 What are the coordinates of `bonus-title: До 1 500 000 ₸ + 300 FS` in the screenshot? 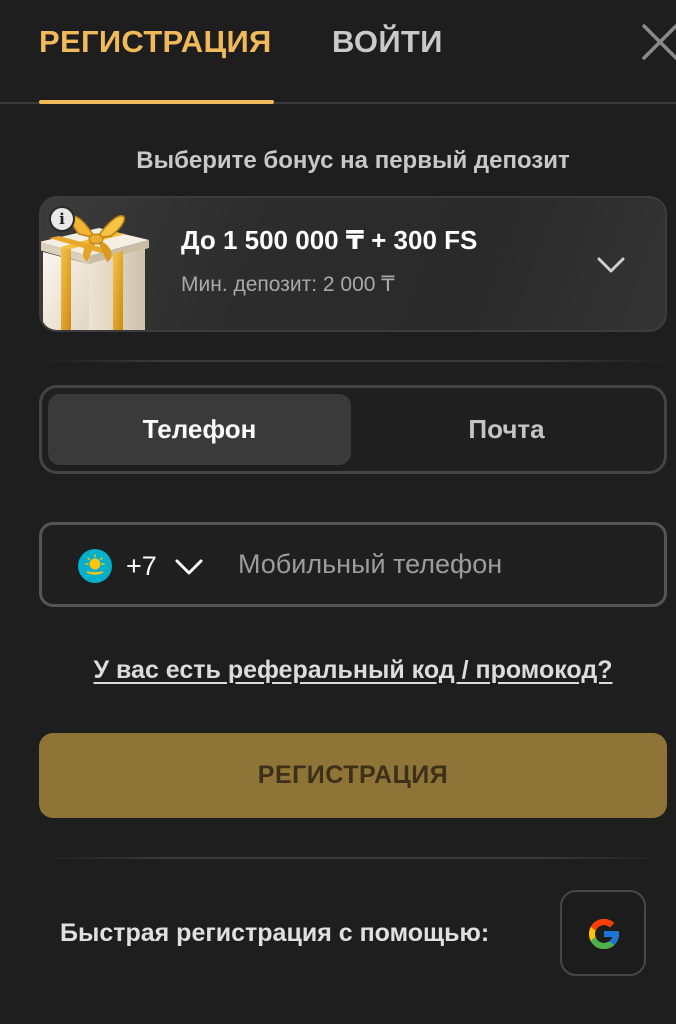 It's located at (329, 240).